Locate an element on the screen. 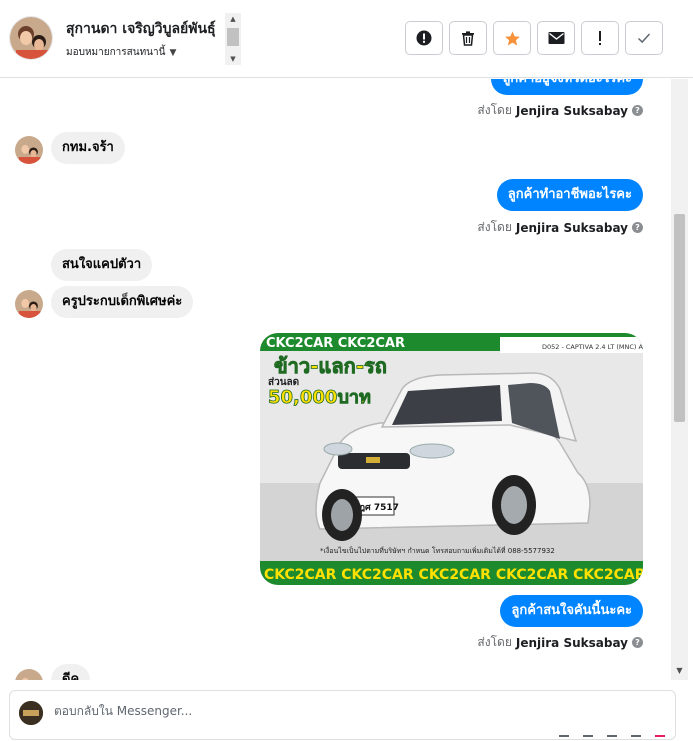 This screenshot has width=693, height=741. envelope-icon is located at coordinates (556, 38).